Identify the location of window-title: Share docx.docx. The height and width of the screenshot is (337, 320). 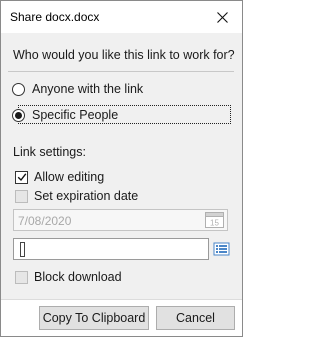
(55, 17).